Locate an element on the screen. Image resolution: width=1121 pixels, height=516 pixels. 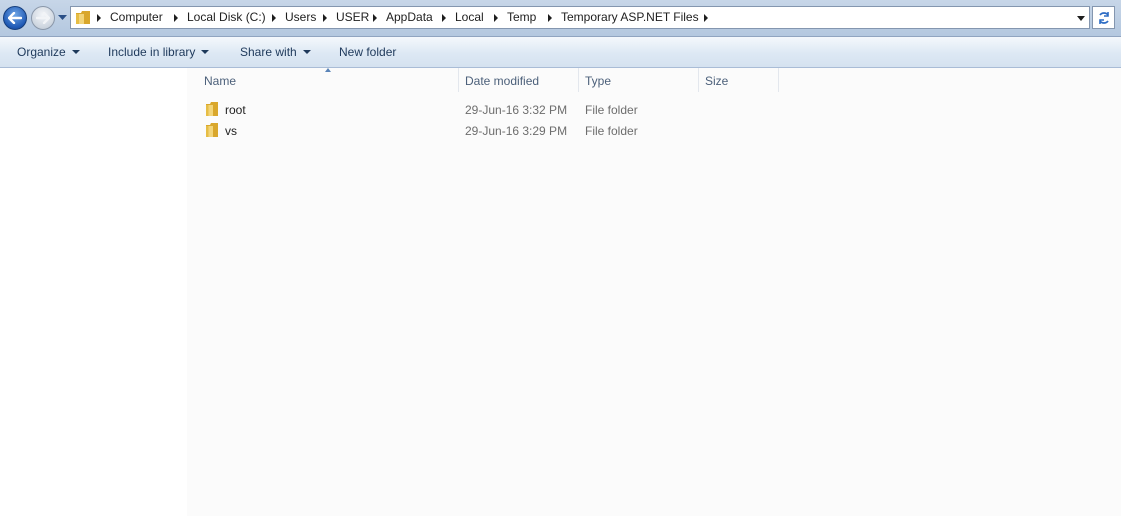
share-with-button: Share with is located at coordinates (275, 52).